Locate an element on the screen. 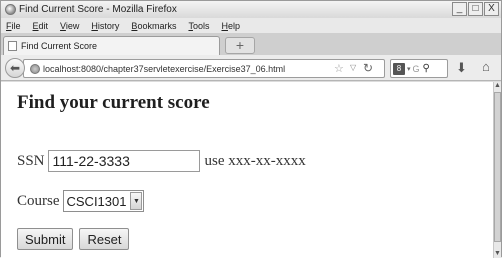  ssn-format-hint: use xxx-xx-xxxx is located at coordinates (255, 160).